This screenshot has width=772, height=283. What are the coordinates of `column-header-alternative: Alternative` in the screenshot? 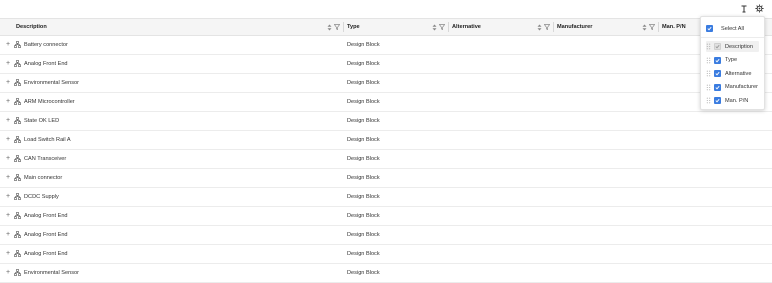 It's located at (466, 27).